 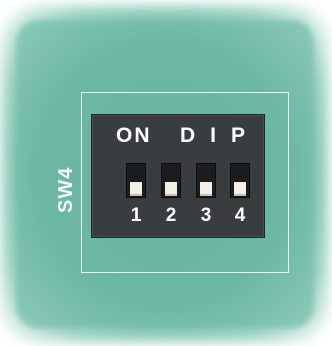 I want to click on switch-number-1: 1, so click(x=136, y=215).